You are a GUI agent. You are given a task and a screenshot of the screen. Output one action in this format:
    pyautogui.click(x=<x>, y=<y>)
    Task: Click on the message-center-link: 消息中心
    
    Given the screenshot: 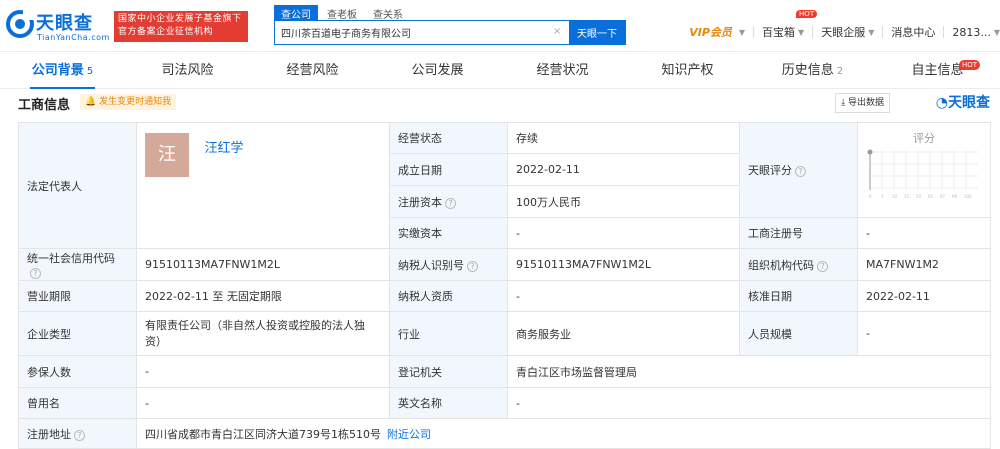 What is the action you would take?
    pyautogui.click(x=913, y=32)
    